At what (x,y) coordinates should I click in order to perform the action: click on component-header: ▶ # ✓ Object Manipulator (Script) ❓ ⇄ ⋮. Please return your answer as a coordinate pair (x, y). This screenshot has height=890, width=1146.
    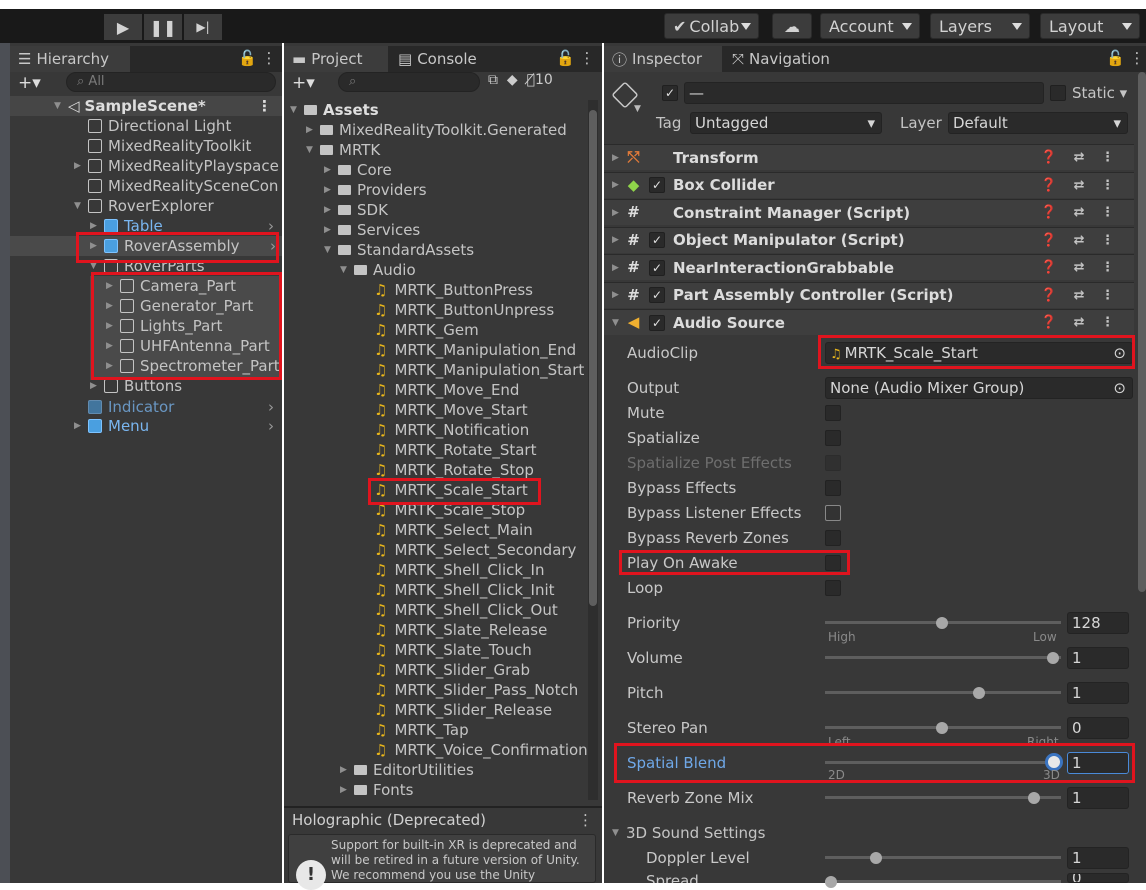
    Looking at the image, I should click on (869, 239).